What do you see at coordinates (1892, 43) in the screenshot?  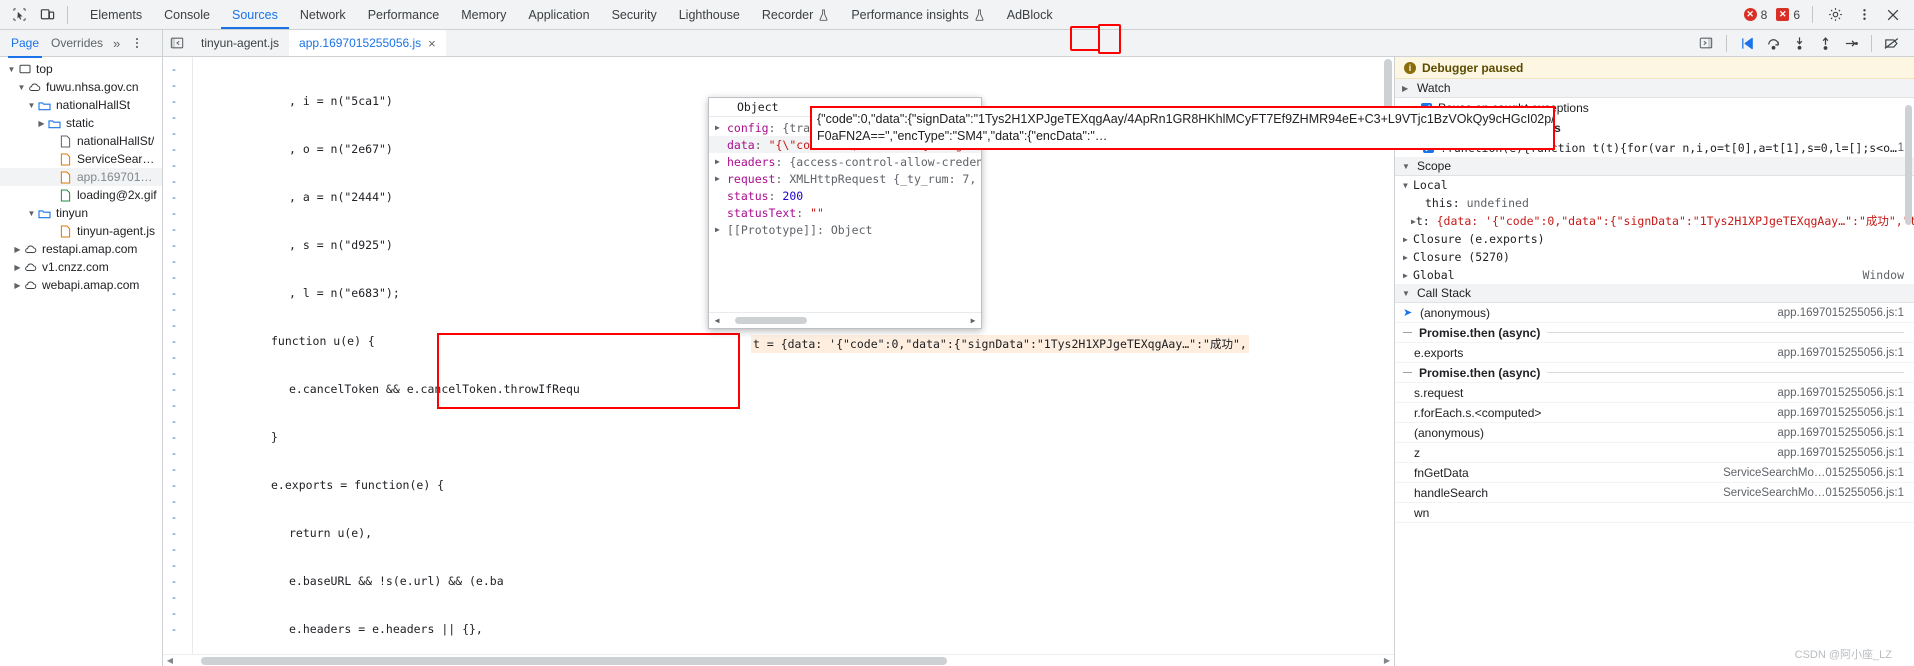 I see `deactivate-breakpoints-icon` at bounding box center [1892, 43].